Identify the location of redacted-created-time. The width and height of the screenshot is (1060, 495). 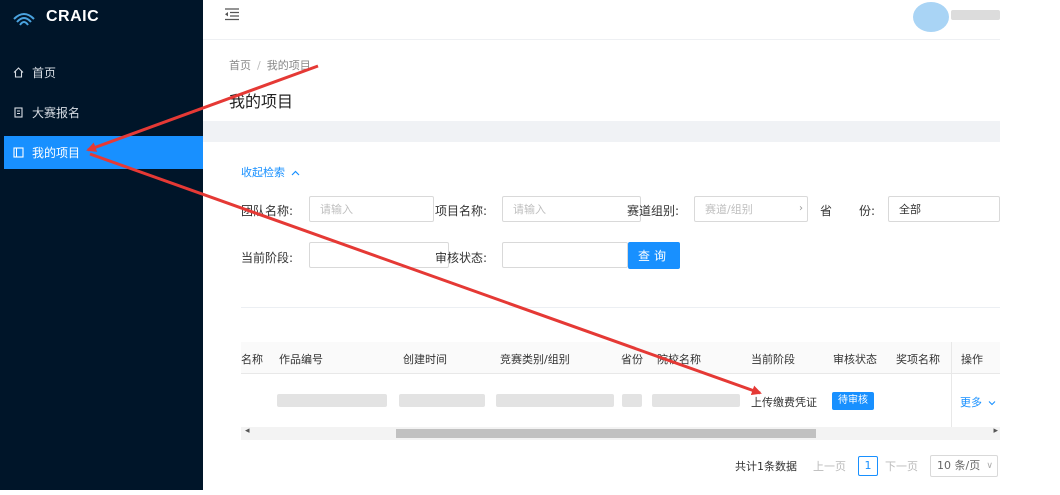
(442, 400).